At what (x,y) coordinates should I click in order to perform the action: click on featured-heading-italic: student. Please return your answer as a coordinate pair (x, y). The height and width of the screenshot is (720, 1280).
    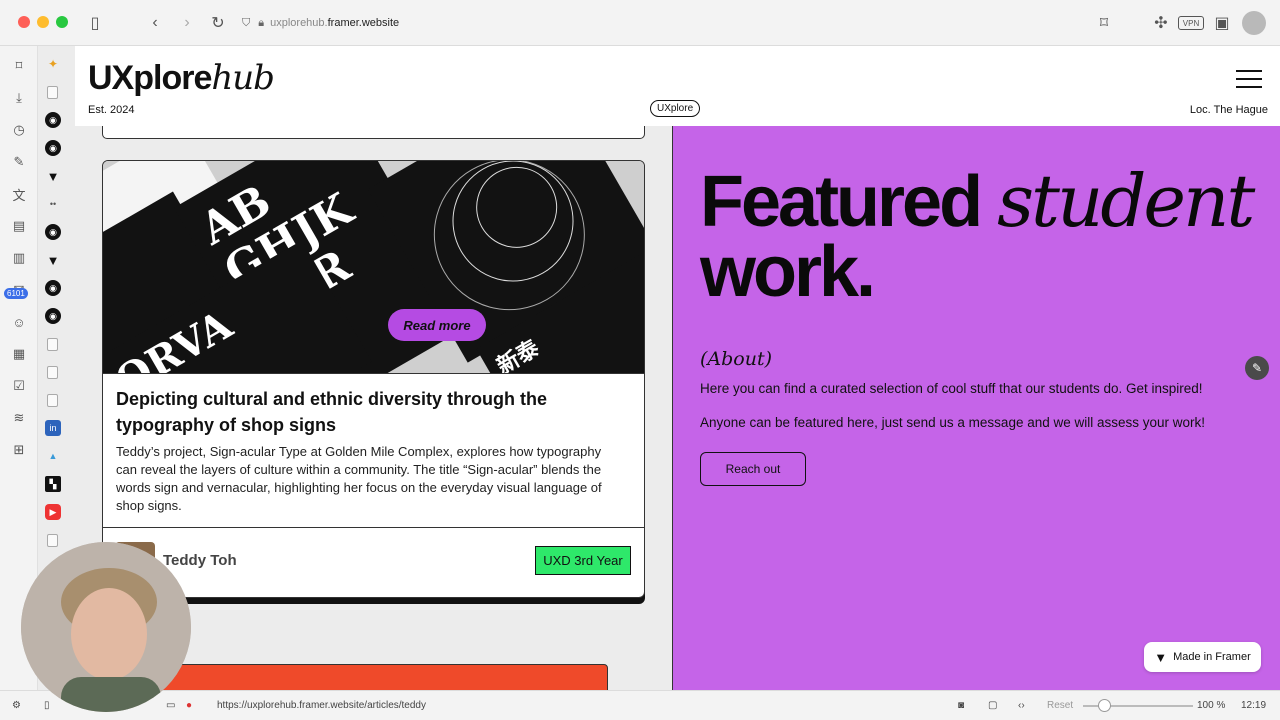
    Looking at the image, I should click on (1126, 201).